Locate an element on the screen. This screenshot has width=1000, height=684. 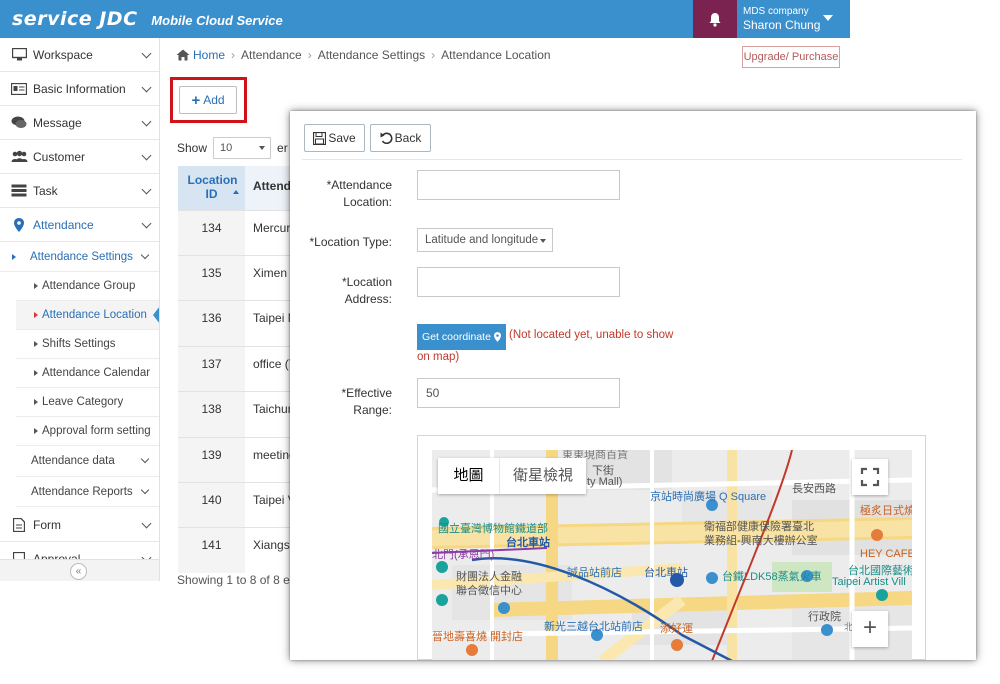
breadcrumb-home: Home is located at coordinates (209, 55).